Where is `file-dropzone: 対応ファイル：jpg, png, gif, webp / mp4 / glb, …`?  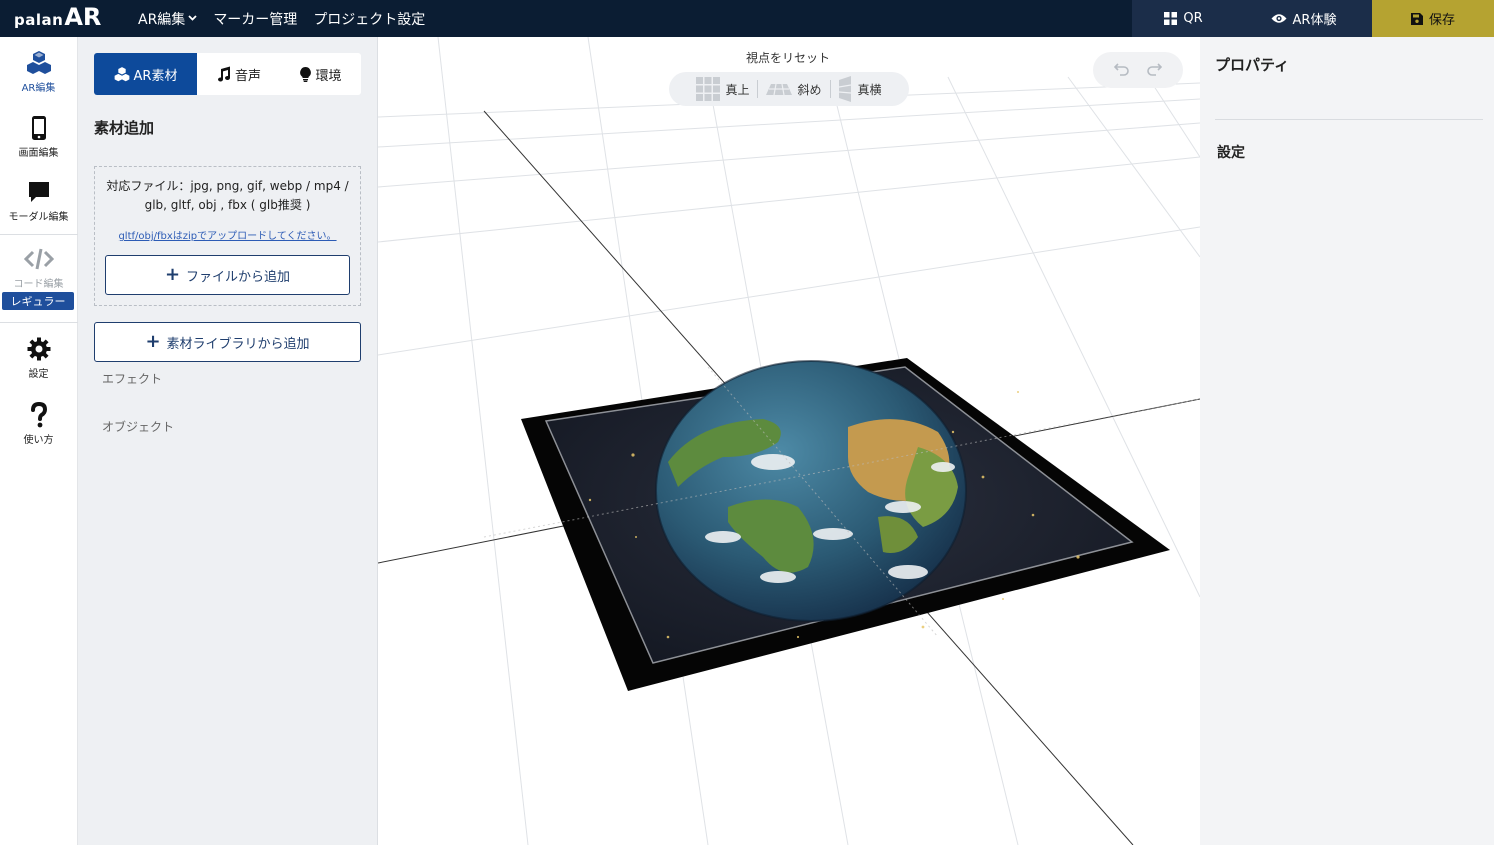
file-dropzone: 対応ファイル：jpg, png, gif, webp / mp4 / glb, … is located at coordinates (227, 236).